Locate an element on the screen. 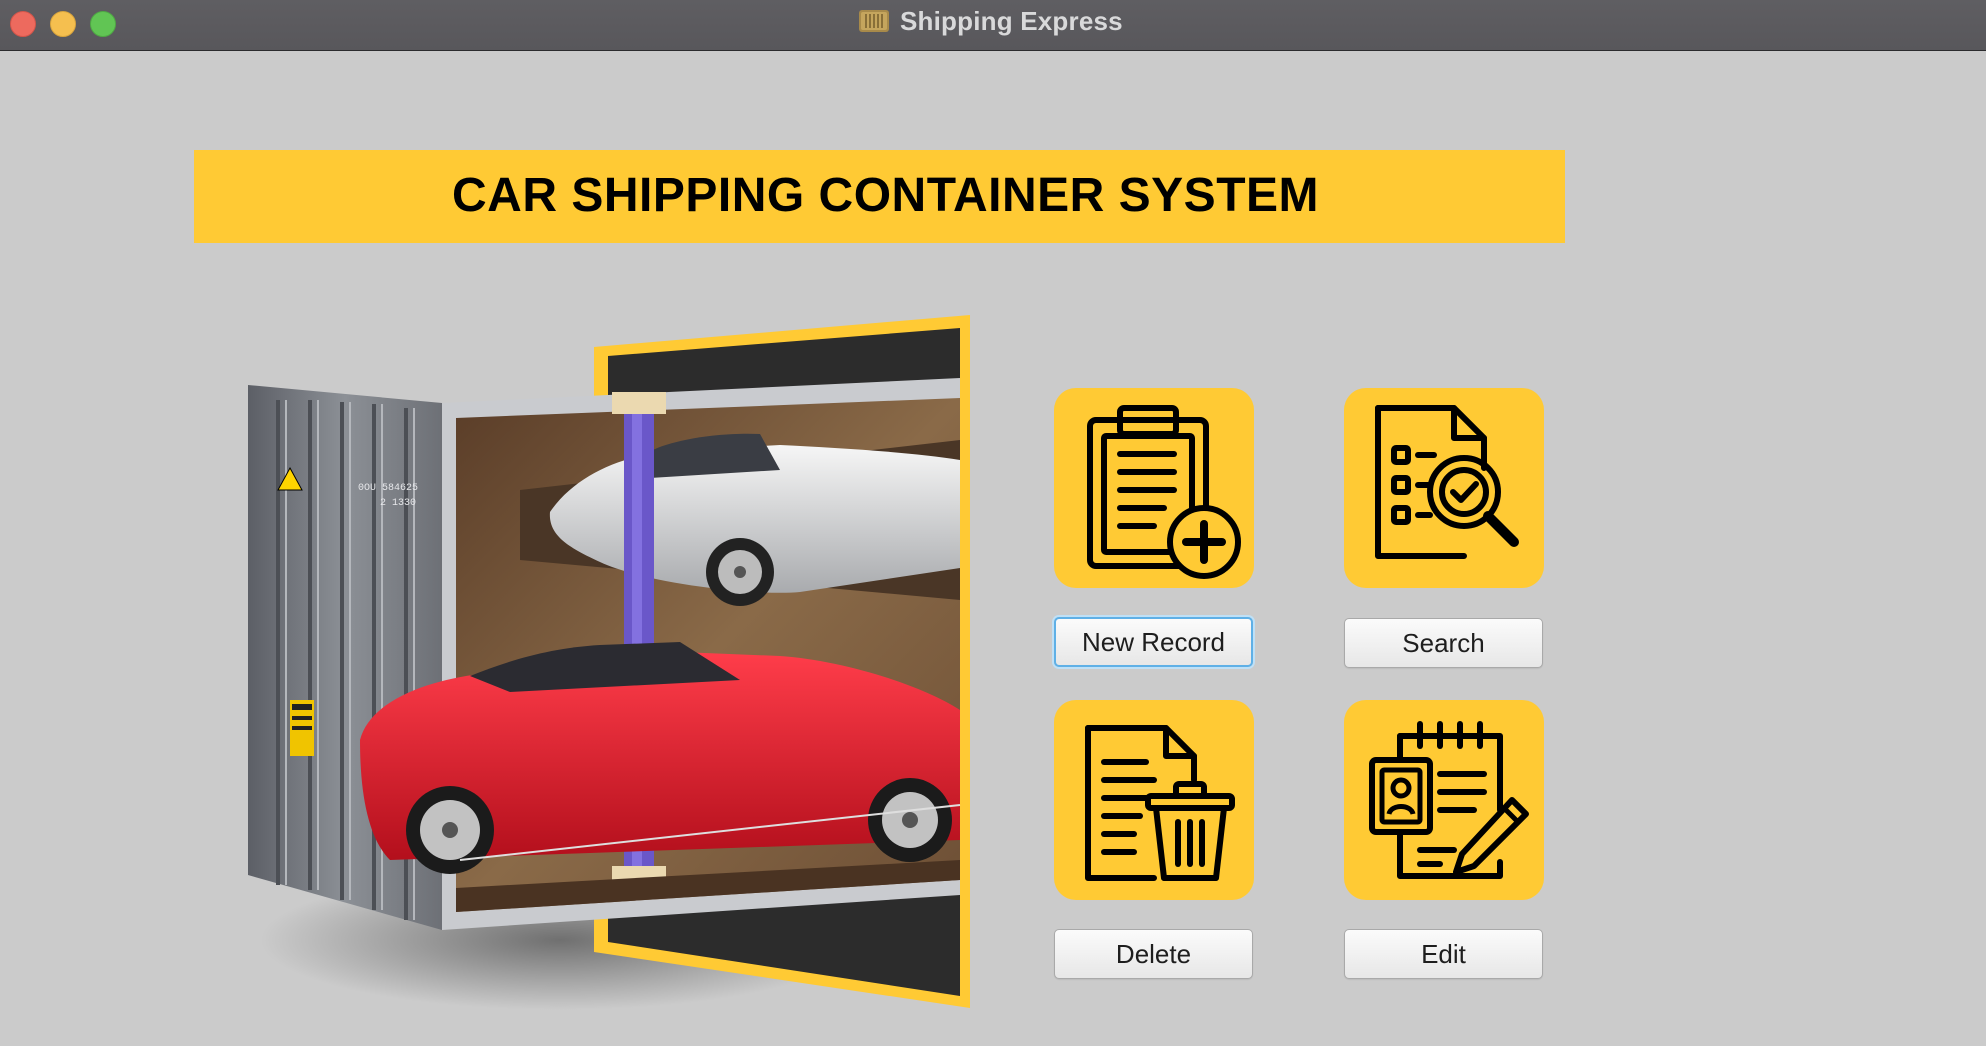 The height and width of the screenshot is (1046, 1986). new-record-tile is located at coordinates (1154, 488).